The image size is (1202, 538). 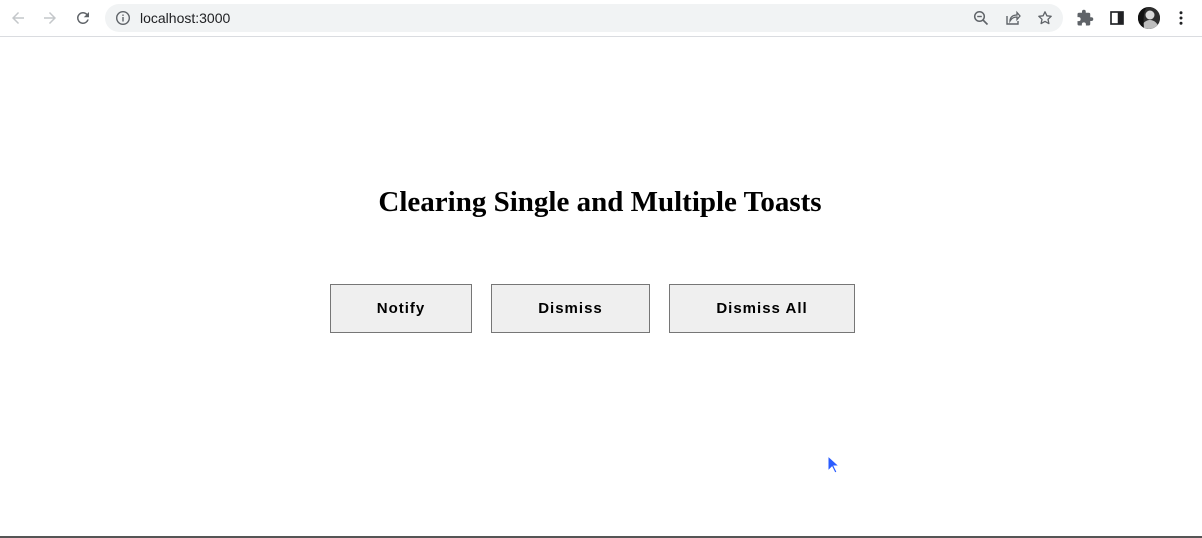 I want to click on star-icon, so click(x=1045, y=18).